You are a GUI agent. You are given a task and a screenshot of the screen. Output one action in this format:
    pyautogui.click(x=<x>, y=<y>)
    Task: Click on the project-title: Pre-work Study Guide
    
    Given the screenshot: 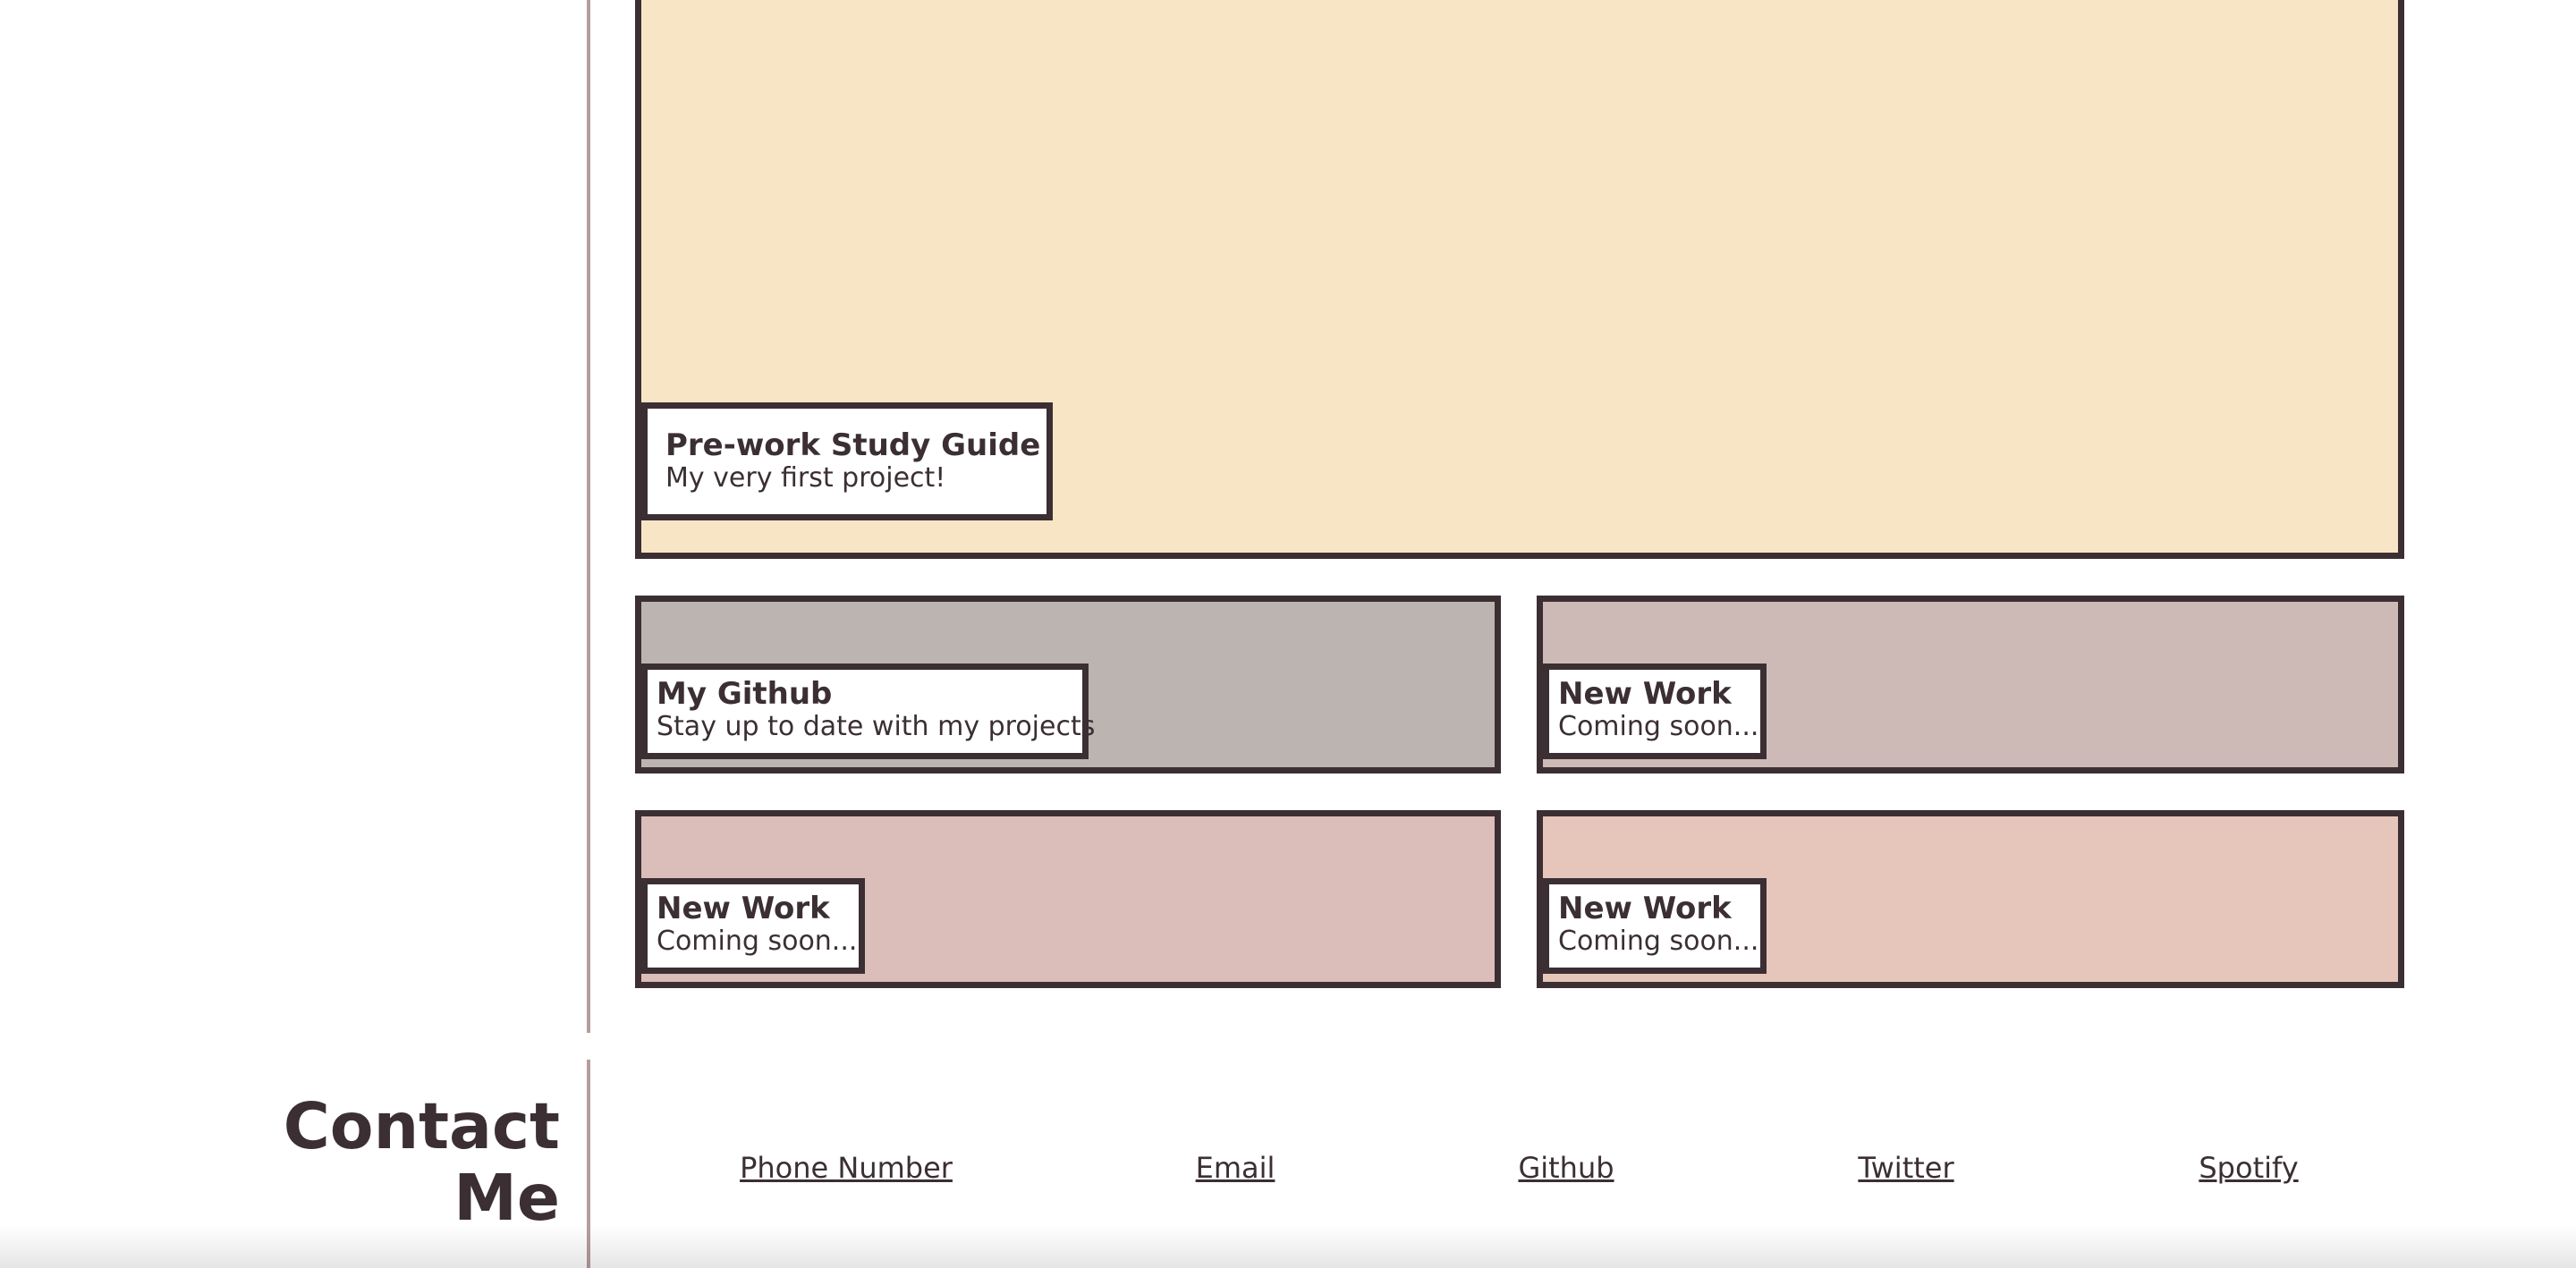 What is the action you would take?
    pyautogui.click(x=853, y=445)
    